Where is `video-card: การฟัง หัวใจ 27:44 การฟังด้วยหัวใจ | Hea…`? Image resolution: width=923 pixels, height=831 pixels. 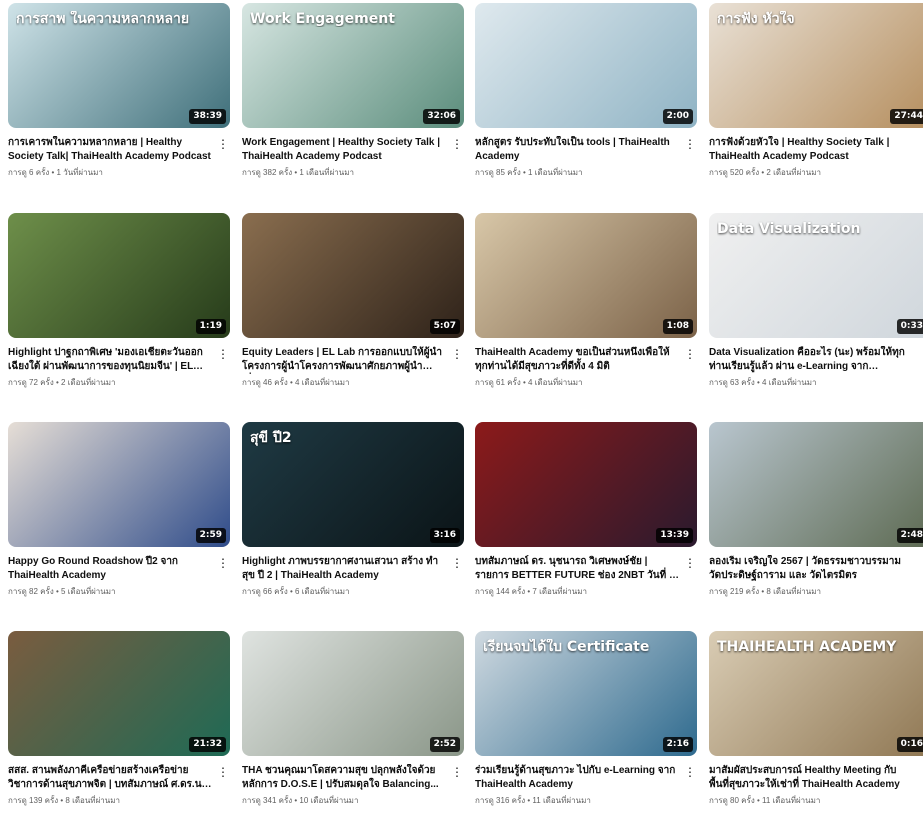 video-card: การฟัง หัวใจ 27:44 การฟังด้วยหัวใจ | Hea… is located at coordinates (816, 103).